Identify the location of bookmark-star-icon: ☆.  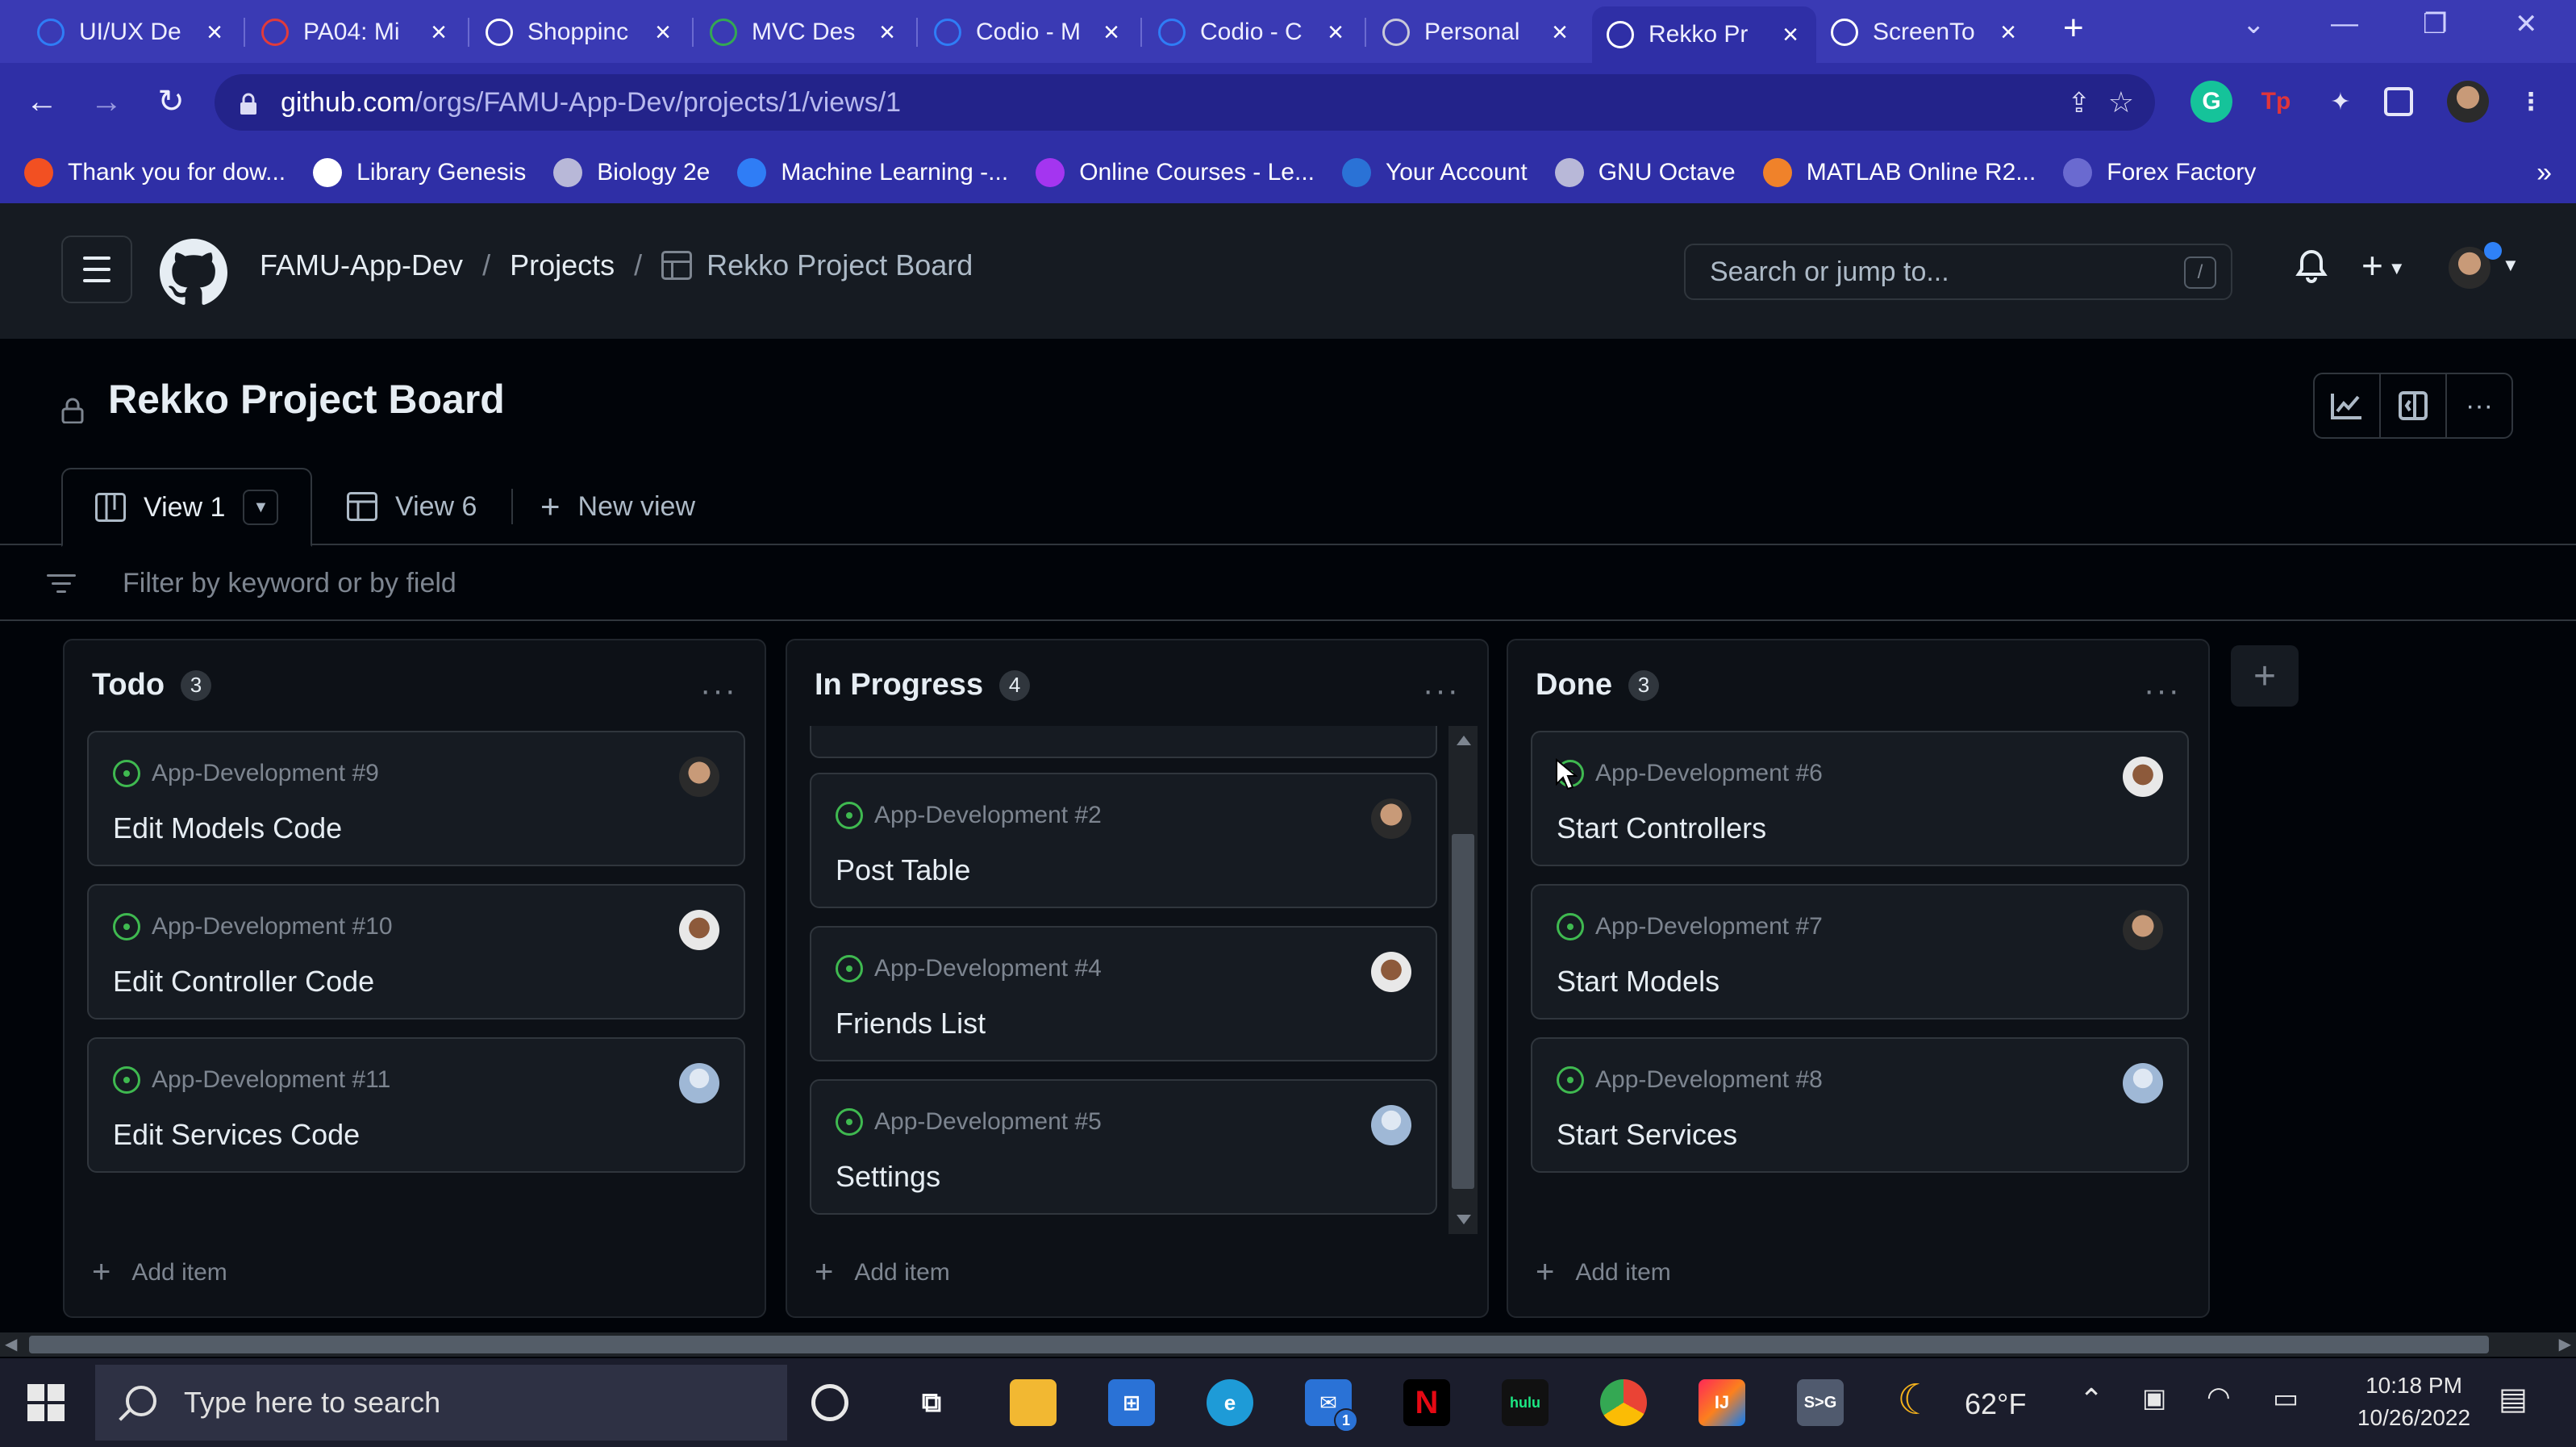
(2121, 102).